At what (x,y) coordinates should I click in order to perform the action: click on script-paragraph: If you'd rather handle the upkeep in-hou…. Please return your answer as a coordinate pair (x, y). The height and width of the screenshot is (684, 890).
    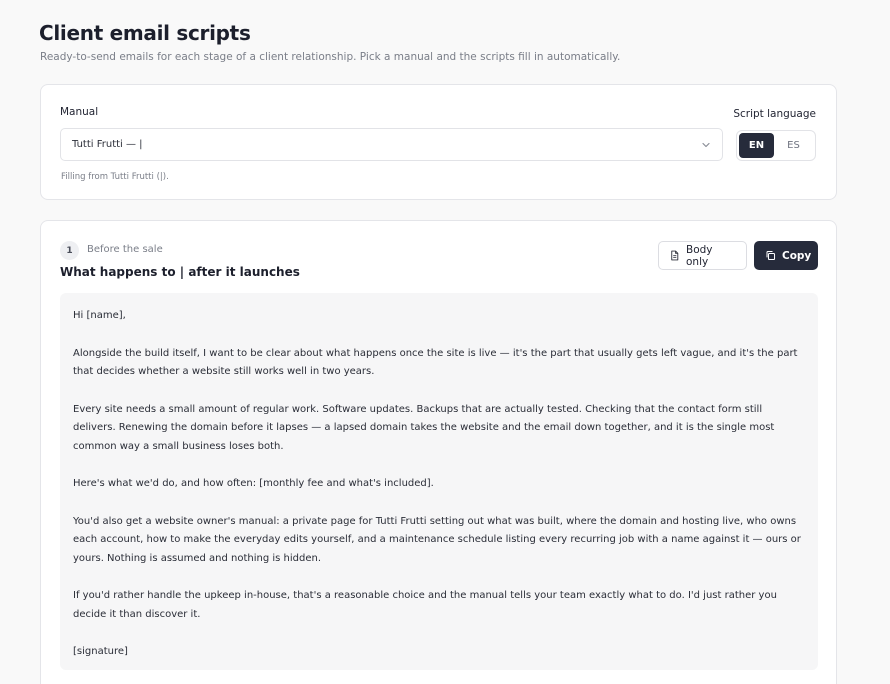
    Looking at the image, I should click on (425, 605).